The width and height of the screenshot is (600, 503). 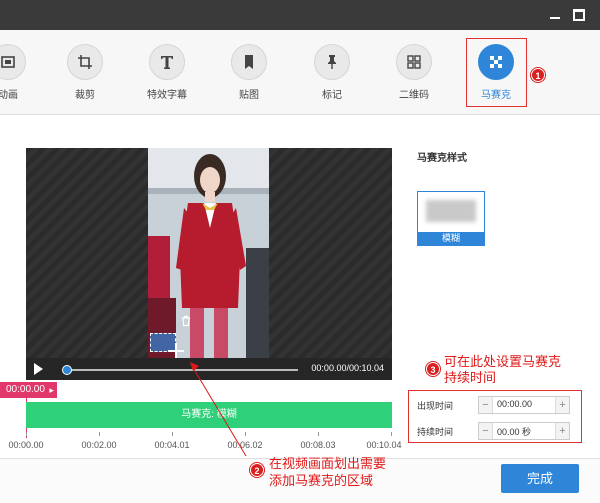 I want to click on ruler-label: 00:00.00, so click(x=26, y=445).